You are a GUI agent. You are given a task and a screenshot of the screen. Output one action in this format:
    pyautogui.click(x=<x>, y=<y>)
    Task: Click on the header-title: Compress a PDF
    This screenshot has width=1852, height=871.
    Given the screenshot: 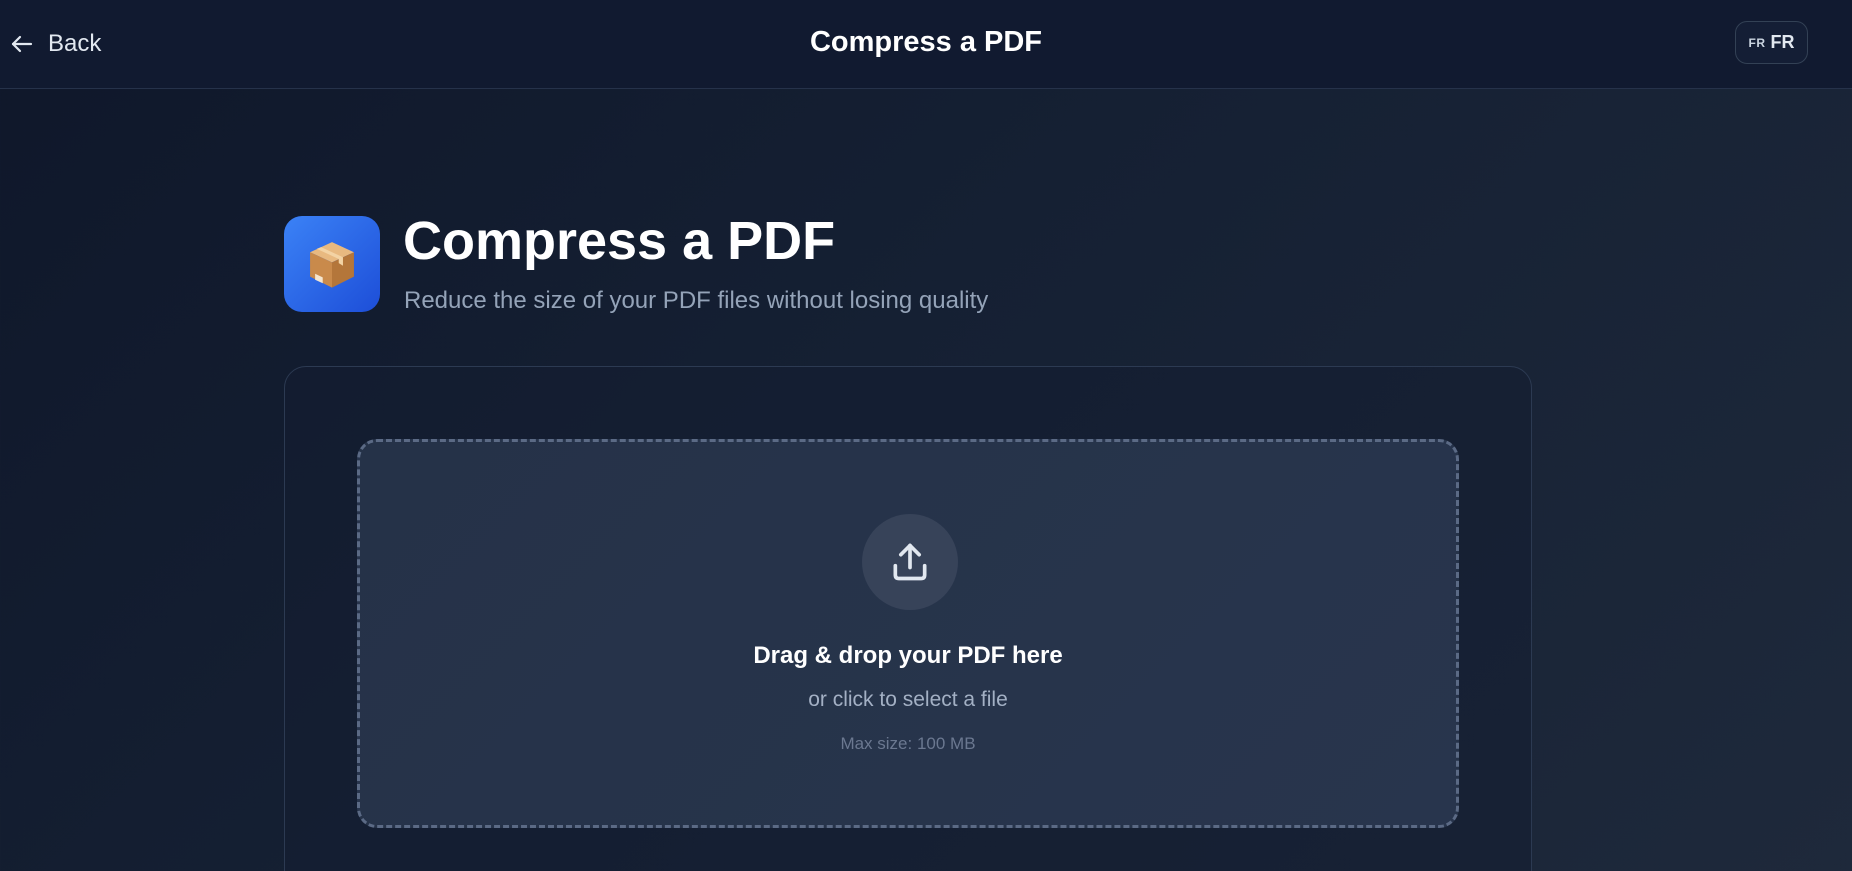 What is the action you would take?
    pyautogui.click(x=926, y=42)
    